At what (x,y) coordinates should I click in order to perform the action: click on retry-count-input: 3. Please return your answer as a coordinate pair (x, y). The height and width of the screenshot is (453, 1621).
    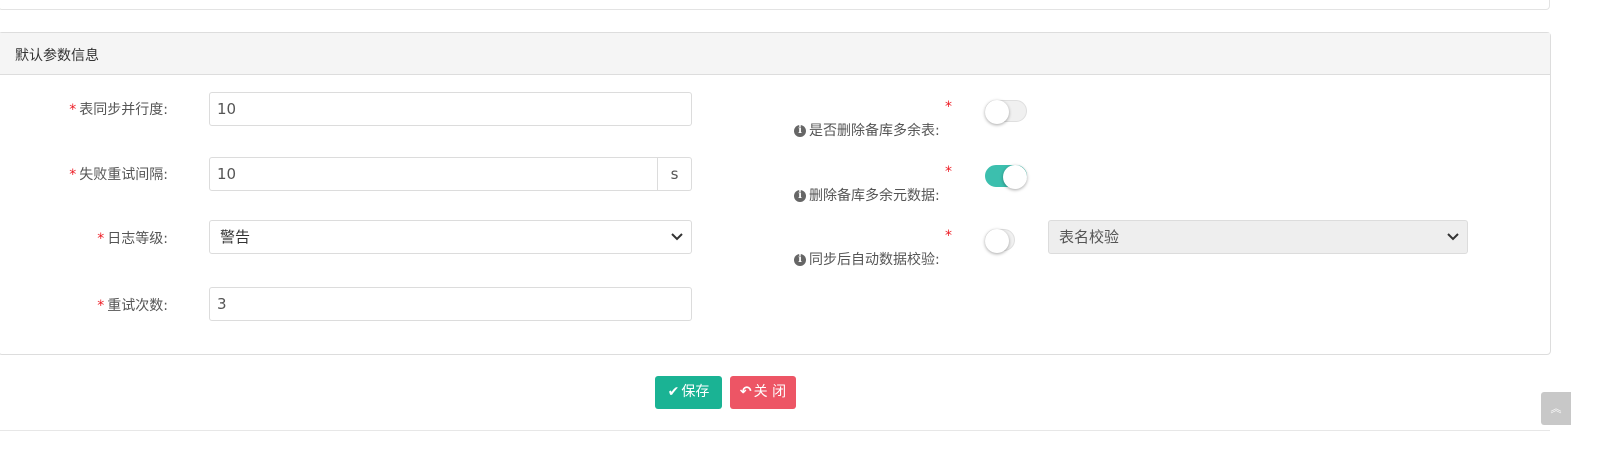
    Looking at the image, I should click on (450, 304).